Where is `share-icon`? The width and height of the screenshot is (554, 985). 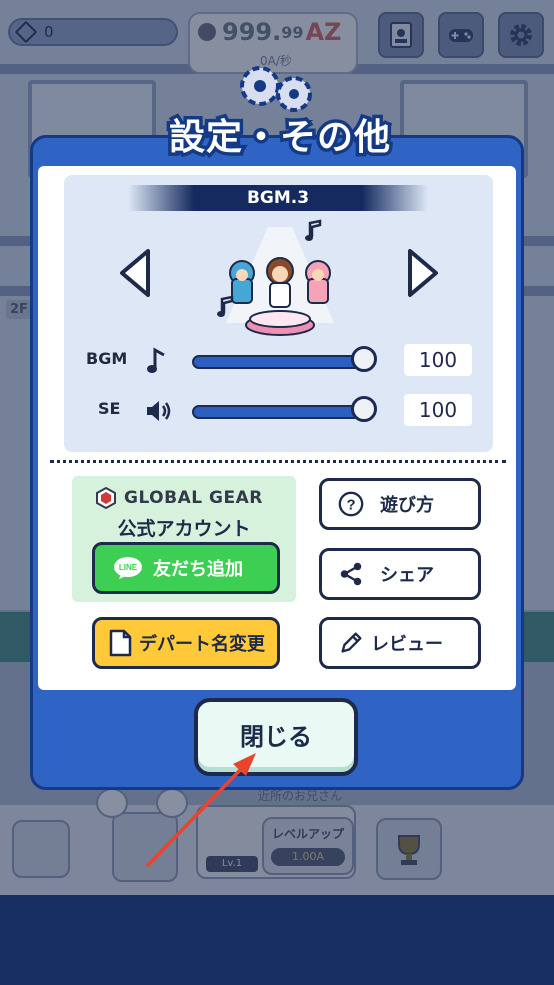
share-icon is located at coordinates (351, 574).